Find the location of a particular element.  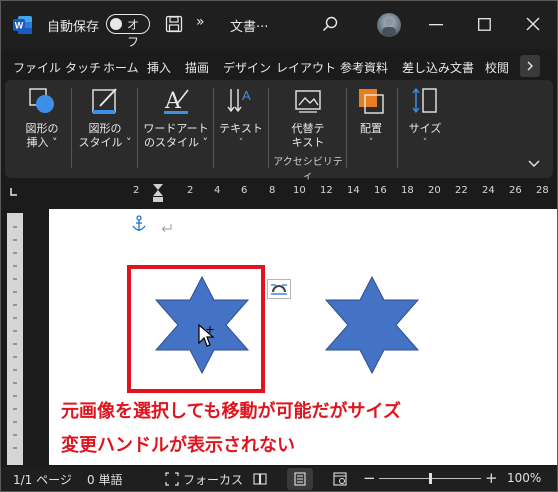

annotation-line-1: 元画像を選択しても移動が可能だがサイズ is located at coordinates (231, 411).